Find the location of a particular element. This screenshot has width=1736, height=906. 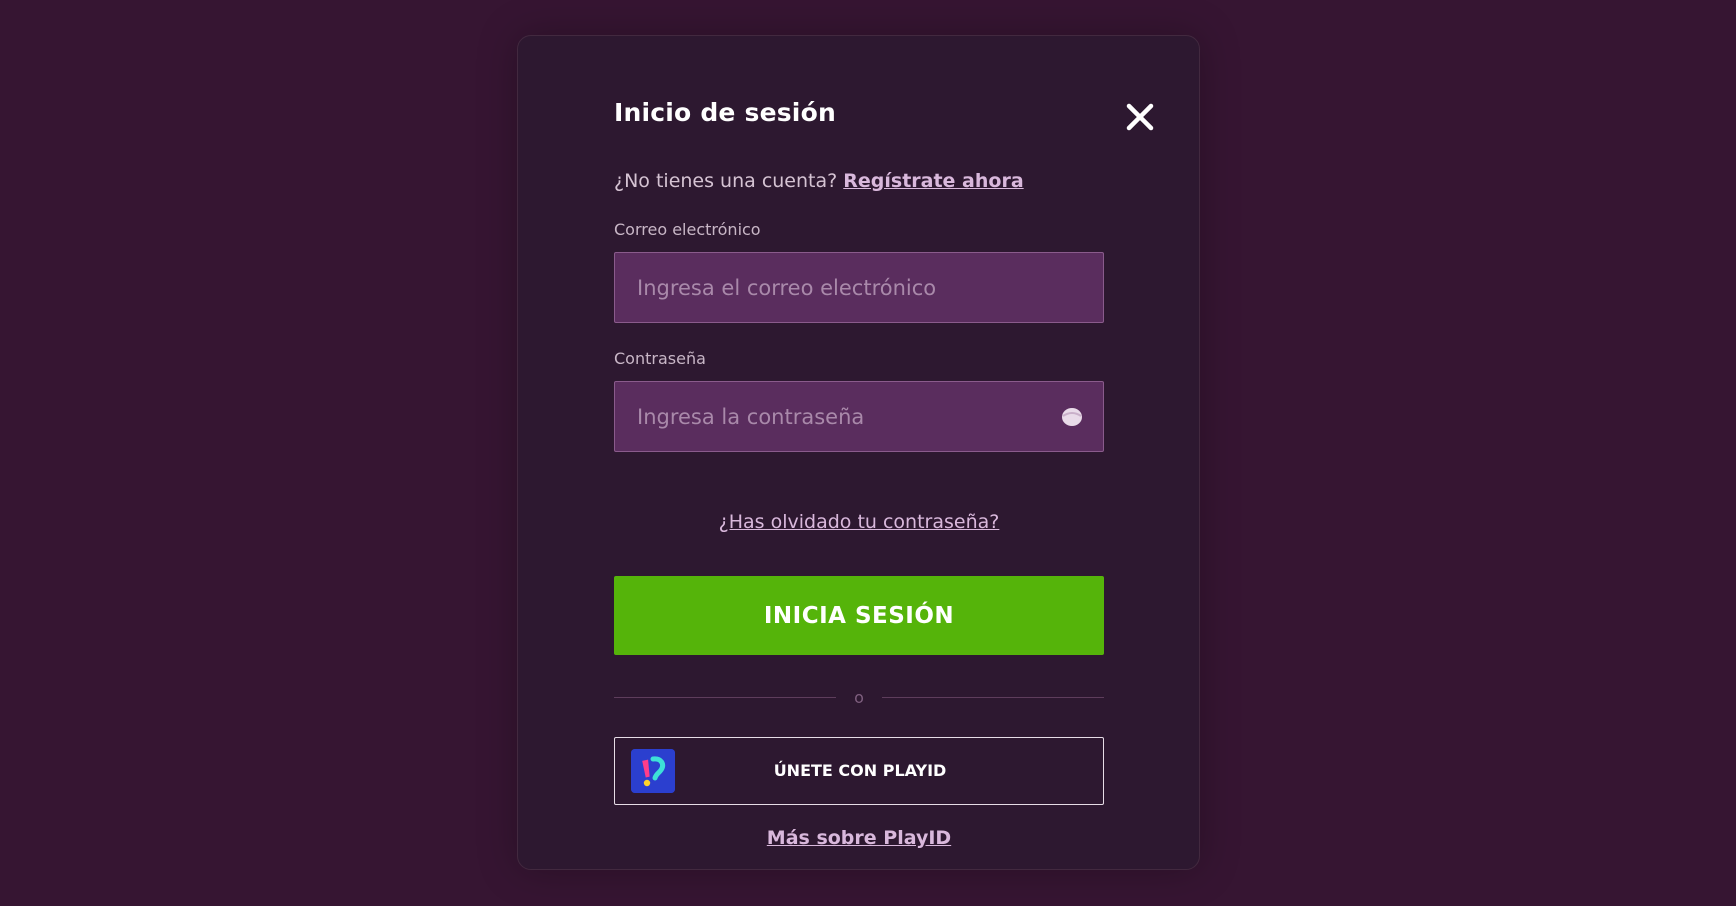

password-field-container is located at coordinates (859, 416).